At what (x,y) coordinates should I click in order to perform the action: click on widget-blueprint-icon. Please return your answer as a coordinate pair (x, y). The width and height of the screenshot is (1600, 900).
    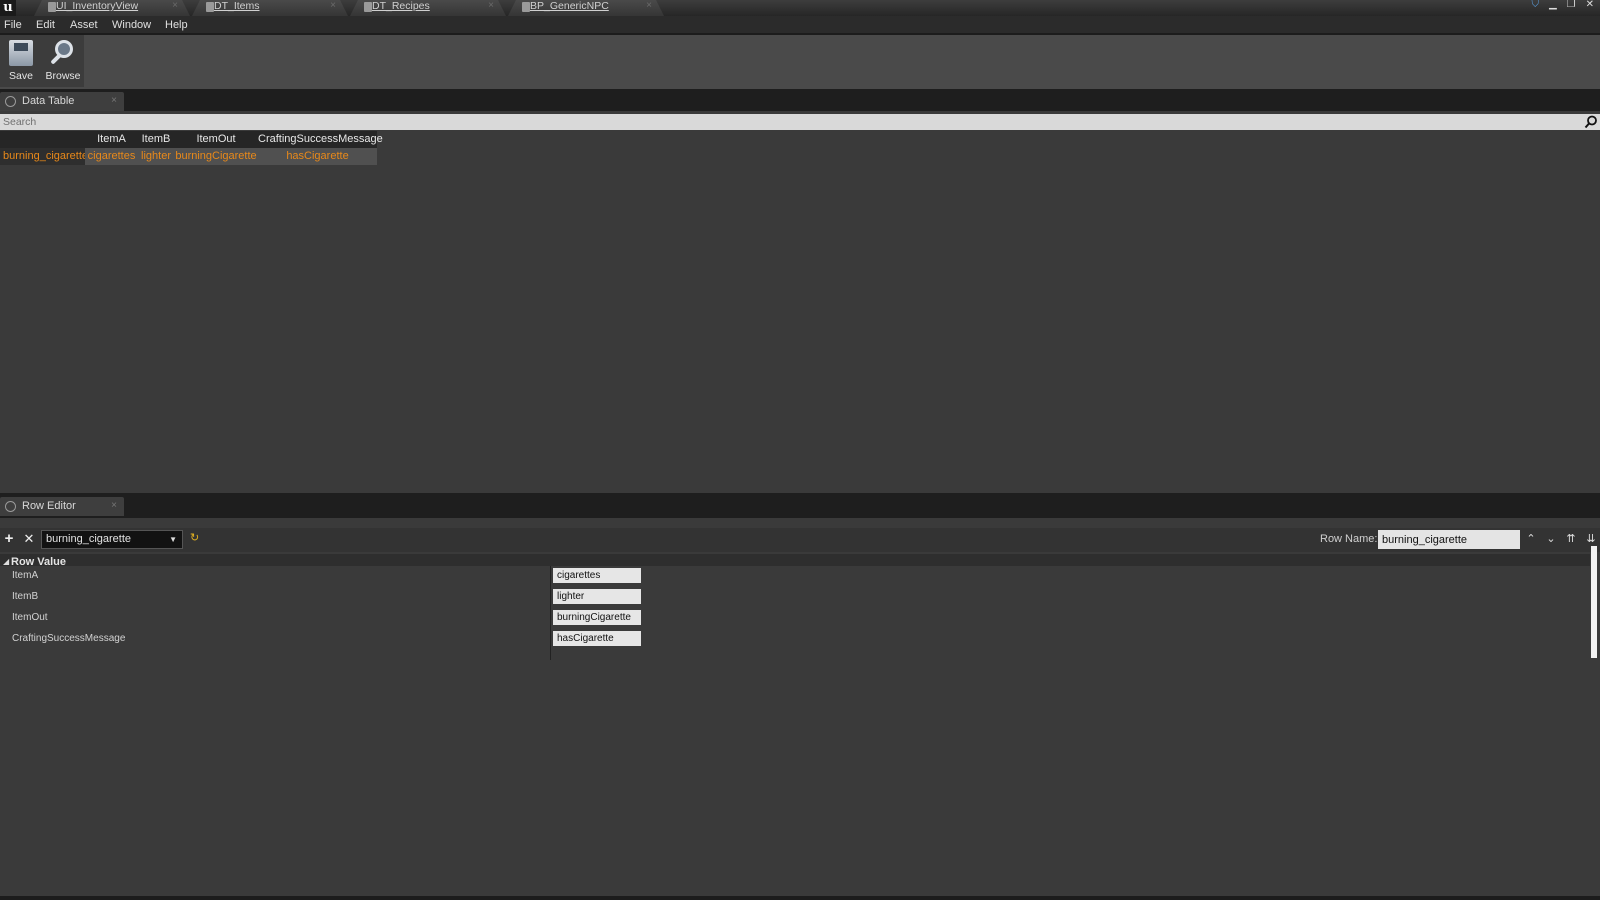
    Looking at the image, I should click on (52, 7).